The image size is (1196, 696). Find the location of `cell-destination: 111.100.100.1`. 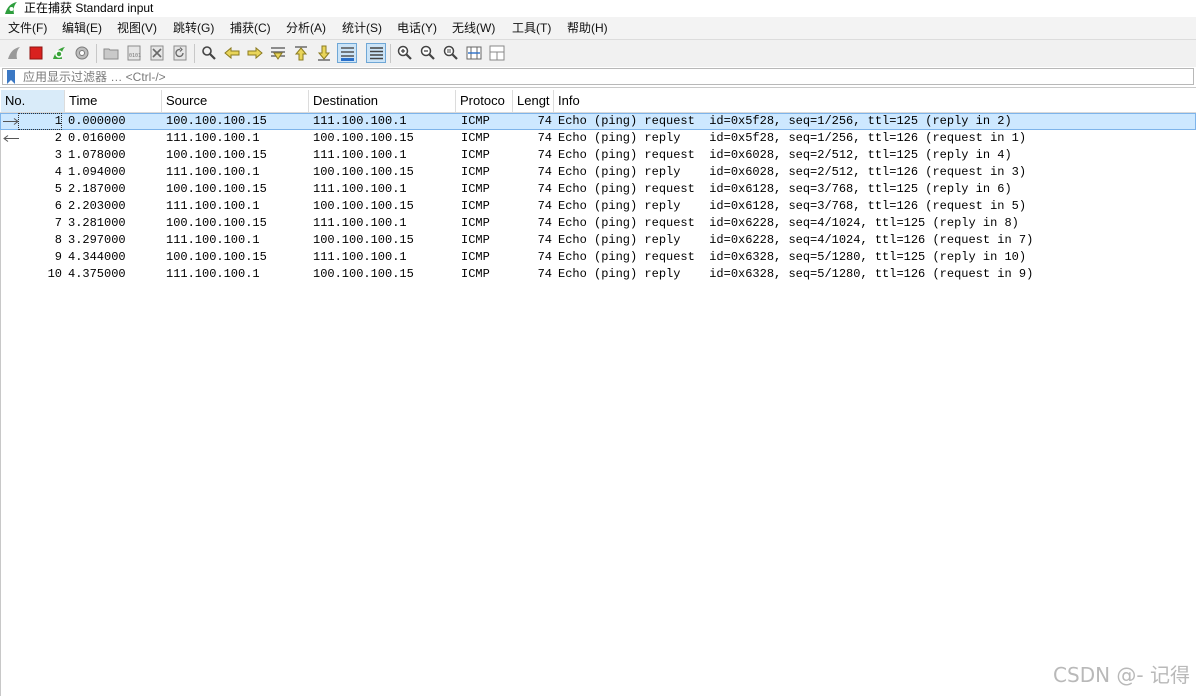

cell-destination: 111.100.100.1 is located at coordinates (360, 121).